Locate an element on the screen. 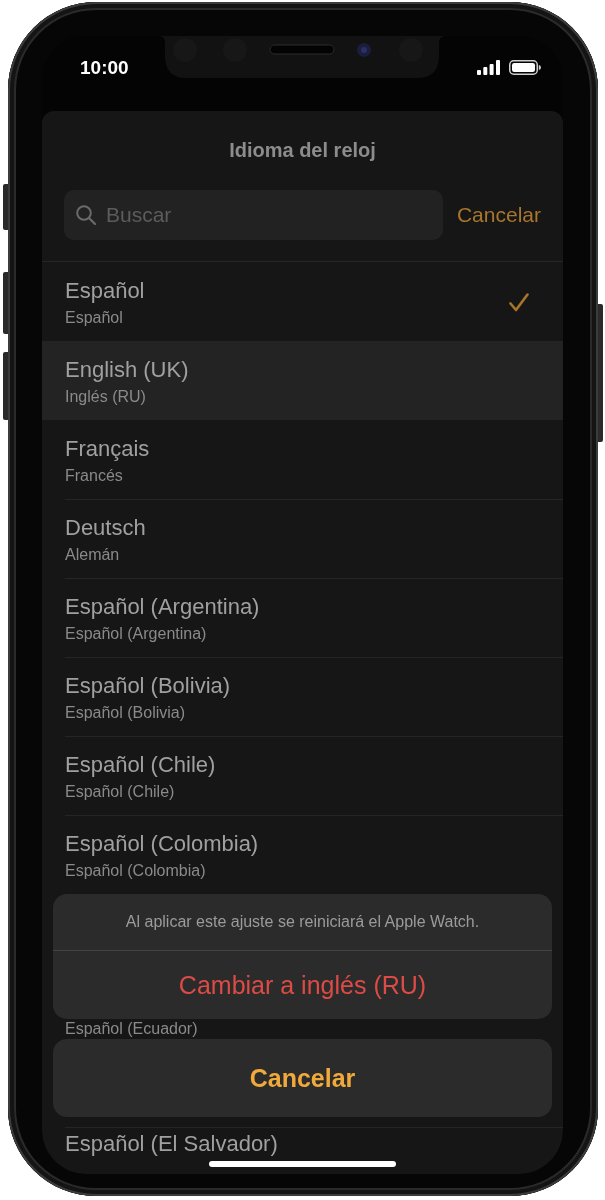 This screenshot has height=1200, width=605. signal-icon is located at coordinates (488, 67).